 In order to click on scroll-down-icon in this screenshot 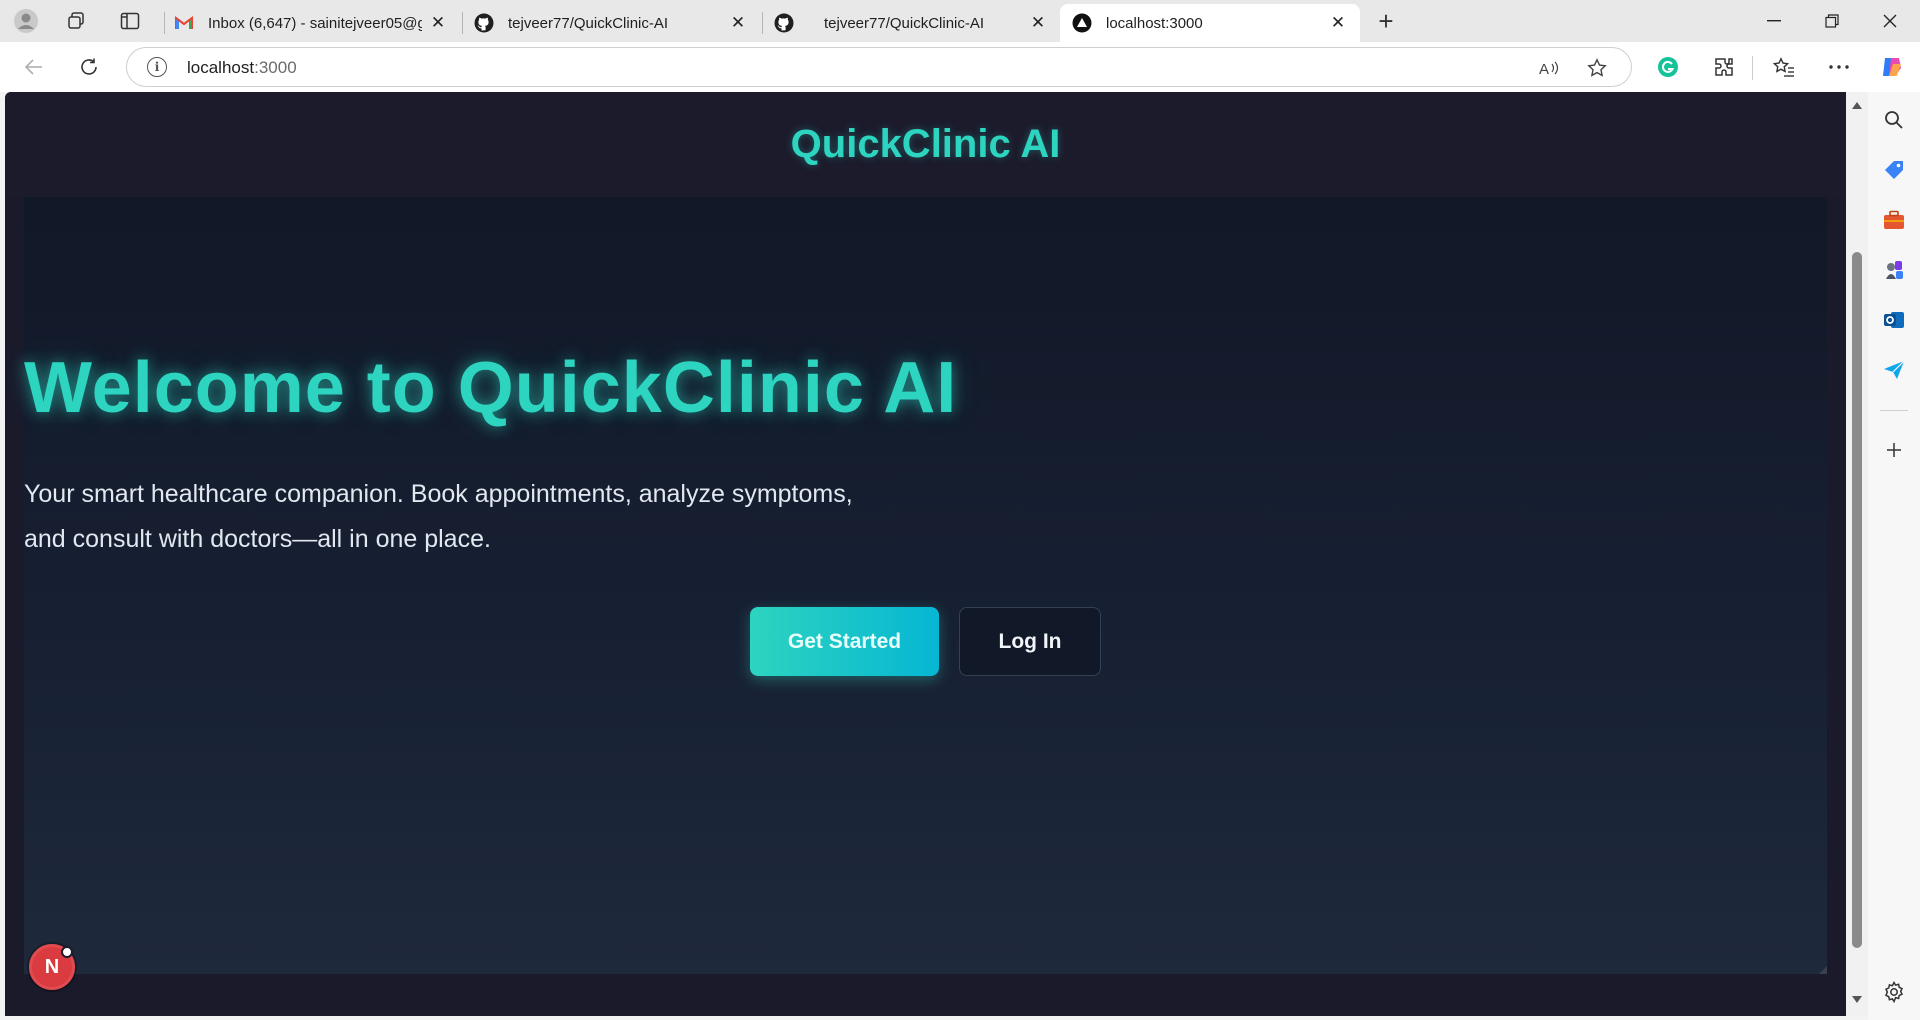, I will do `click(1857, 999)`.